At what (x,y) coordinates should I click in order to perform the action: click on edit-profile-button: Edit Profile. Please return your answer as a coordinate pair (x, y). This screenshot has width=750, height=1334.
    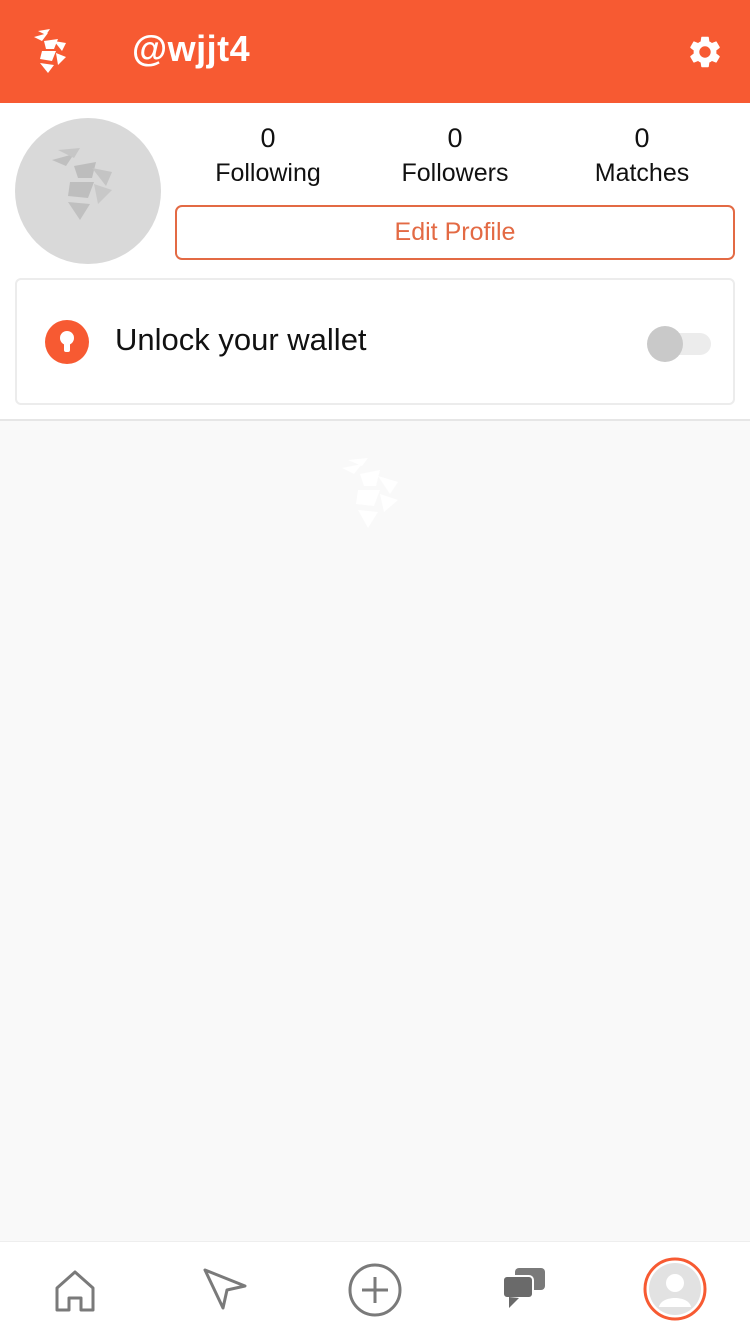
    Looking at the image, I should click on (455, 232).